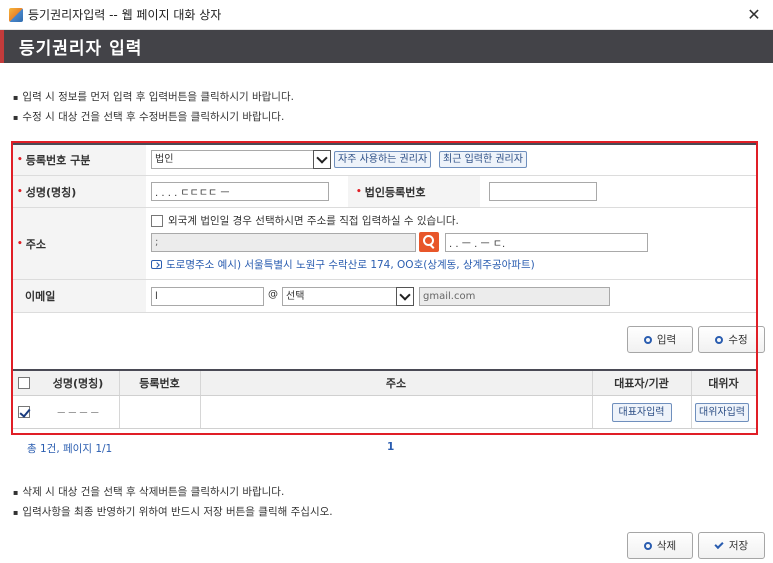  Describe the element at coordinates (70, 449) in the screenshot. I see `pager-summary: 총 1건, 페이지 1/1` at that location.